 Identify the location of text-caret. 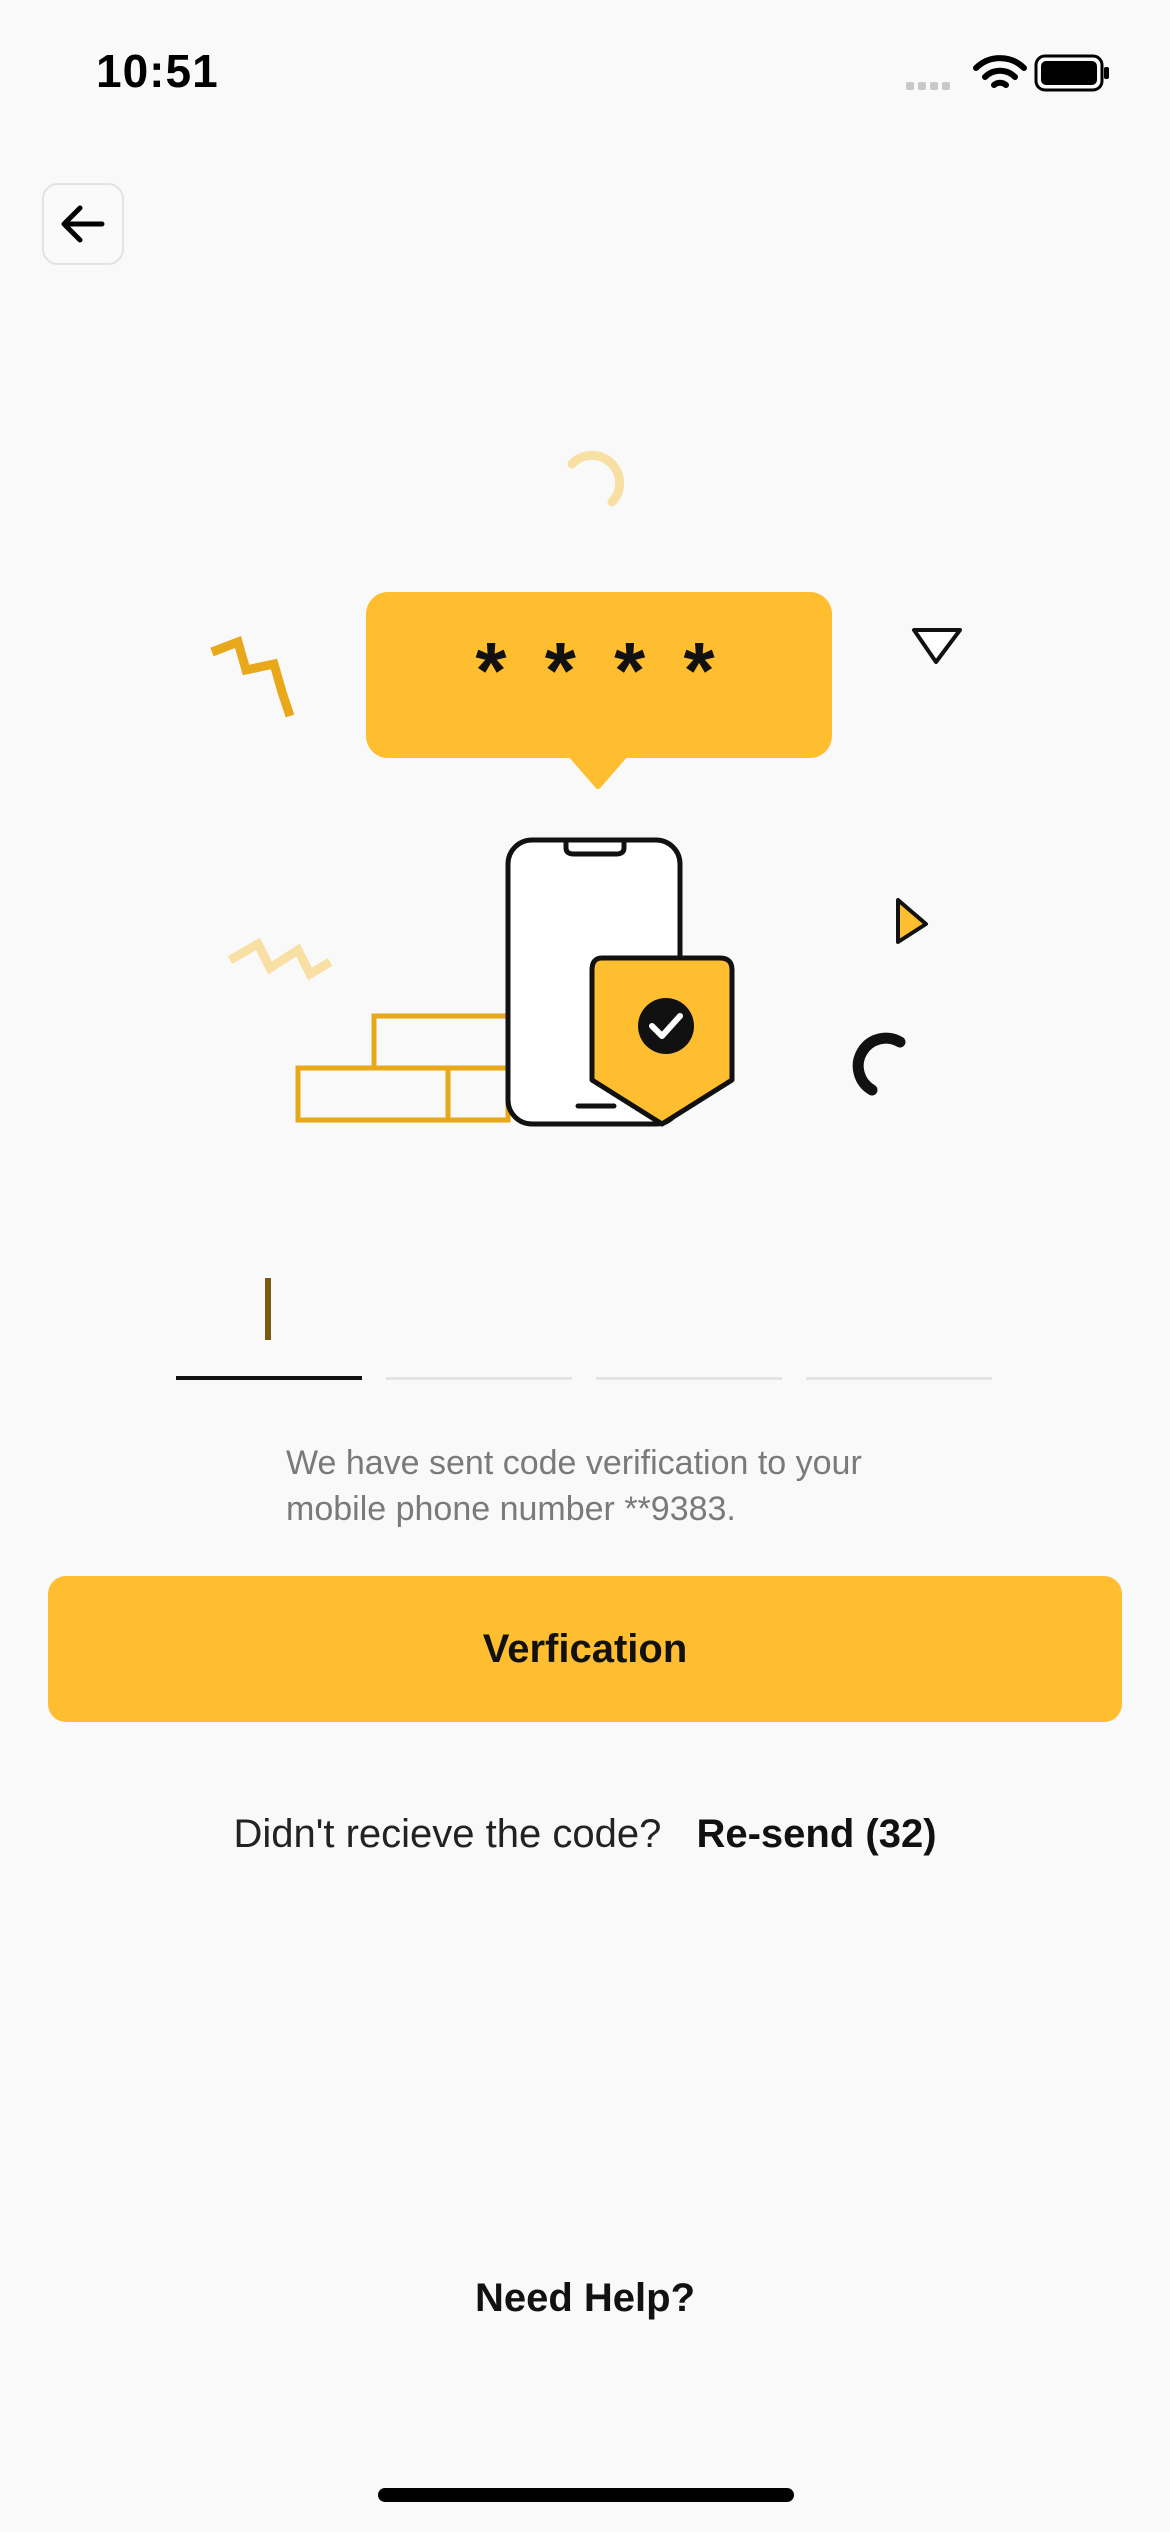
(268, 1309).